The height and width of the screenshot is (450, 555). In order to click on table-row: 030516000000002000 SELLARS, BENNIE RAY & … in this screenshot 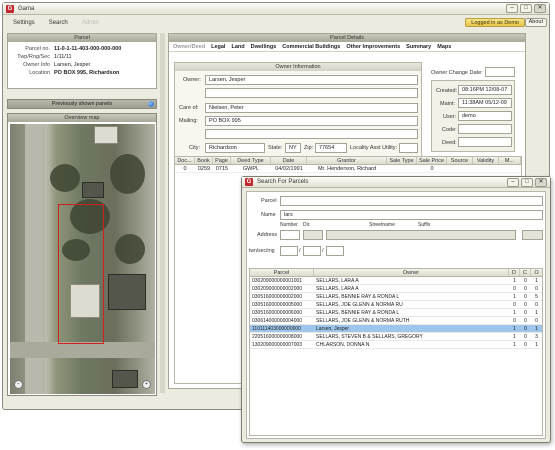, I will do `click(396, 297)`.